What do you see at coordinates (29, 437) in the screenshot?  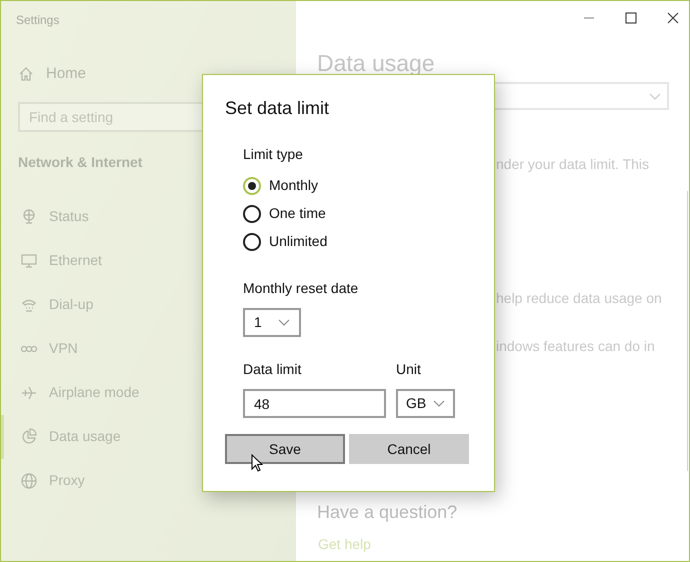 I see `pie-chart-icon` at bounding box center [29, 437].